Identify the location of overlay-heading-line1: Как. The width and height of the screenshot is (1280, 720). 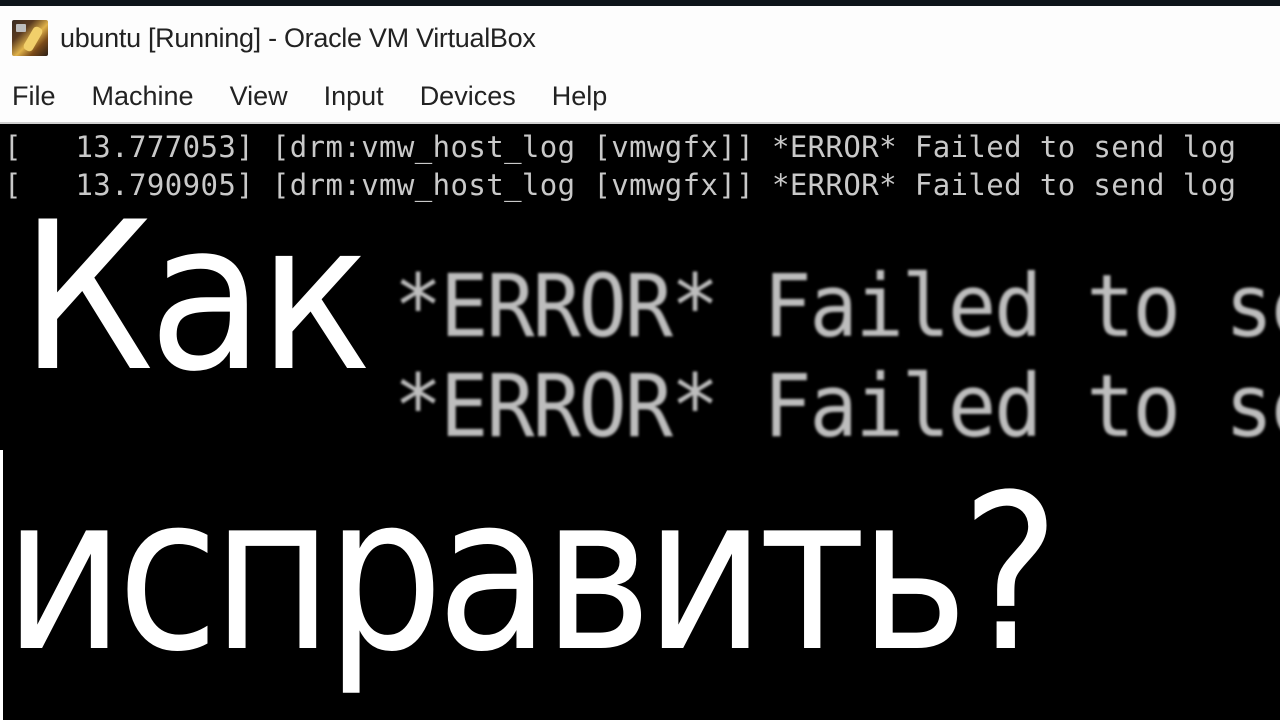
(196, 298).